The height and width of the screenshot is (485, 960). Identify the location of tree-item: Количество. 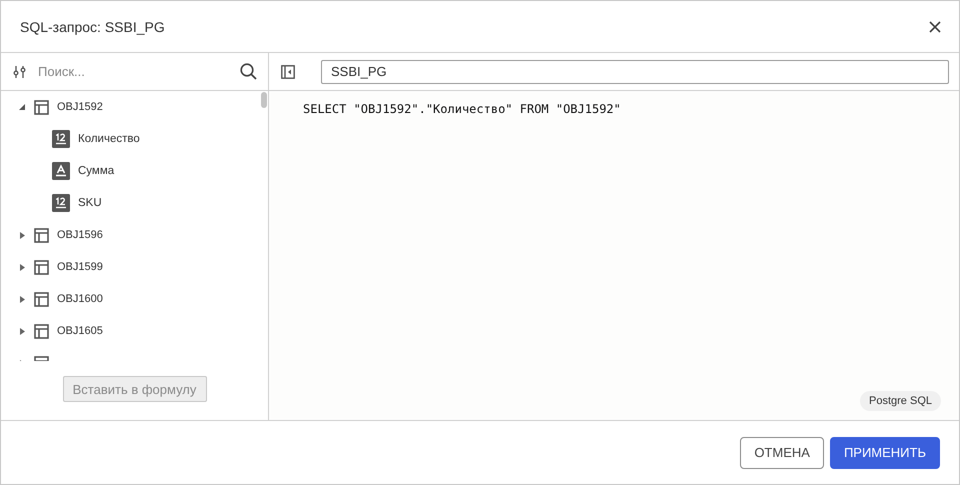
(109, 139).